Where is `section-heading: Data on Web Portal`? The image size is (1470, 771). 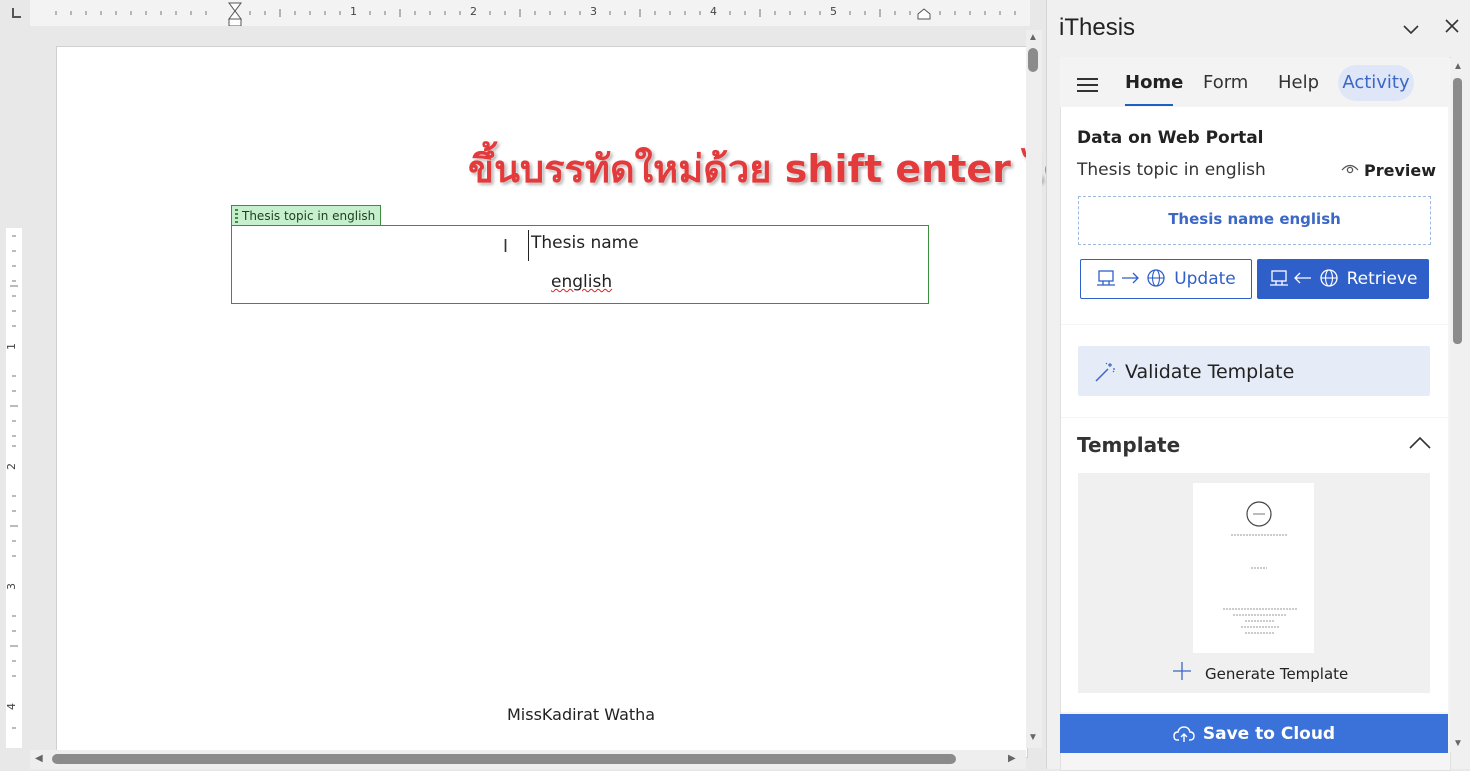
section-heading: Data on Web Portal is located at coordinates (1170, 138).